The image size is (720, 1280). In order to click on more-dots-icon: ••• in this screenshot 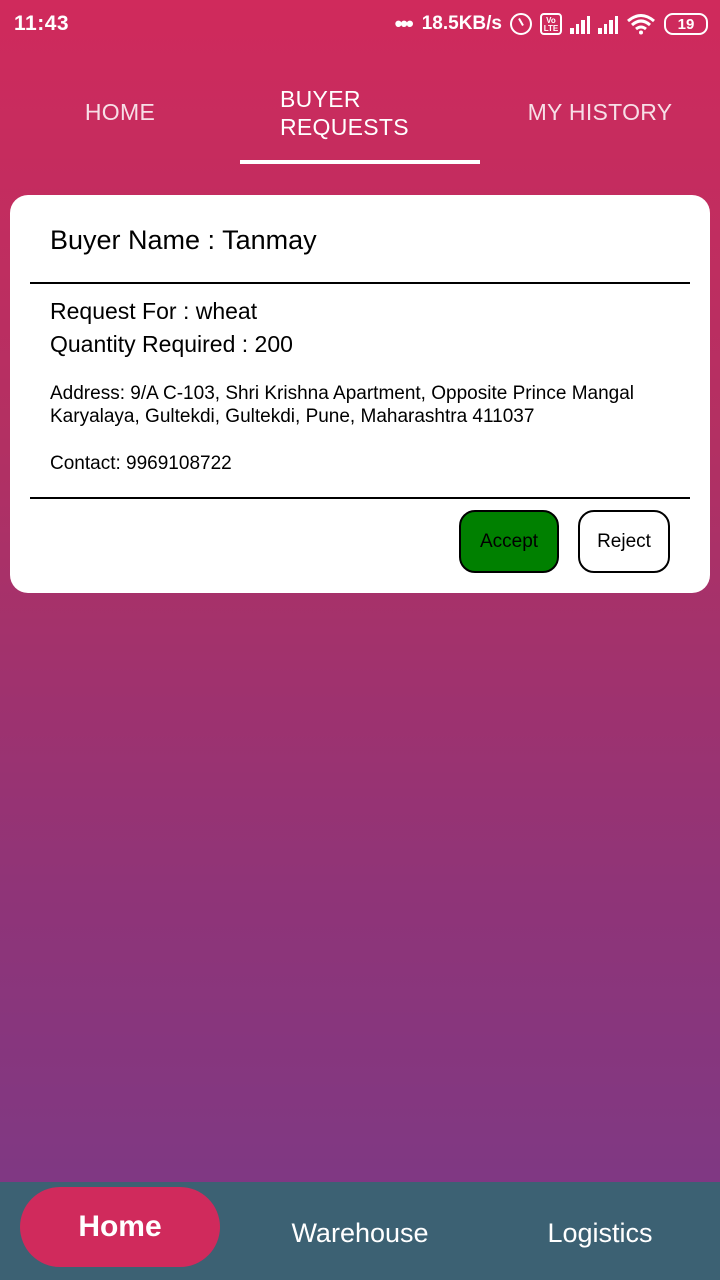, I will do `click(404, 23)`.